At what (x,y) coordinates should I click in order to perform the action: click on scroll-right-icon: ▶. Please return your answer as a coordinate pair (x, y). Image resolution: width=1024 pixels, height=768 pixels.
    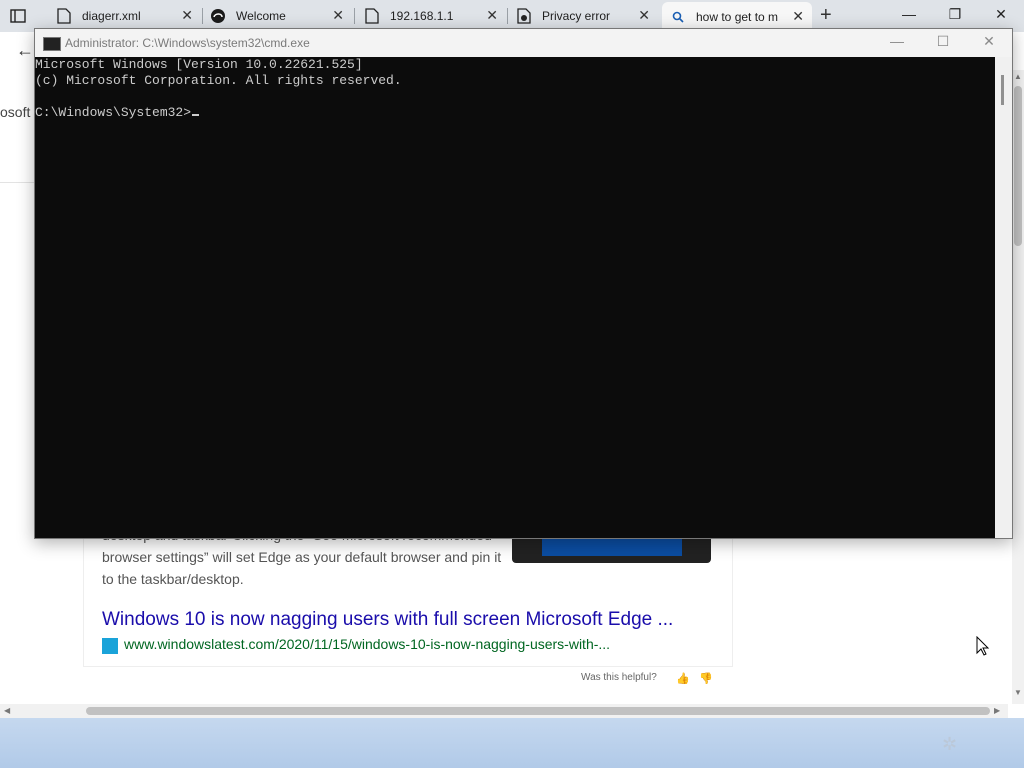
    Looking at the image, I should click on (997, 710).